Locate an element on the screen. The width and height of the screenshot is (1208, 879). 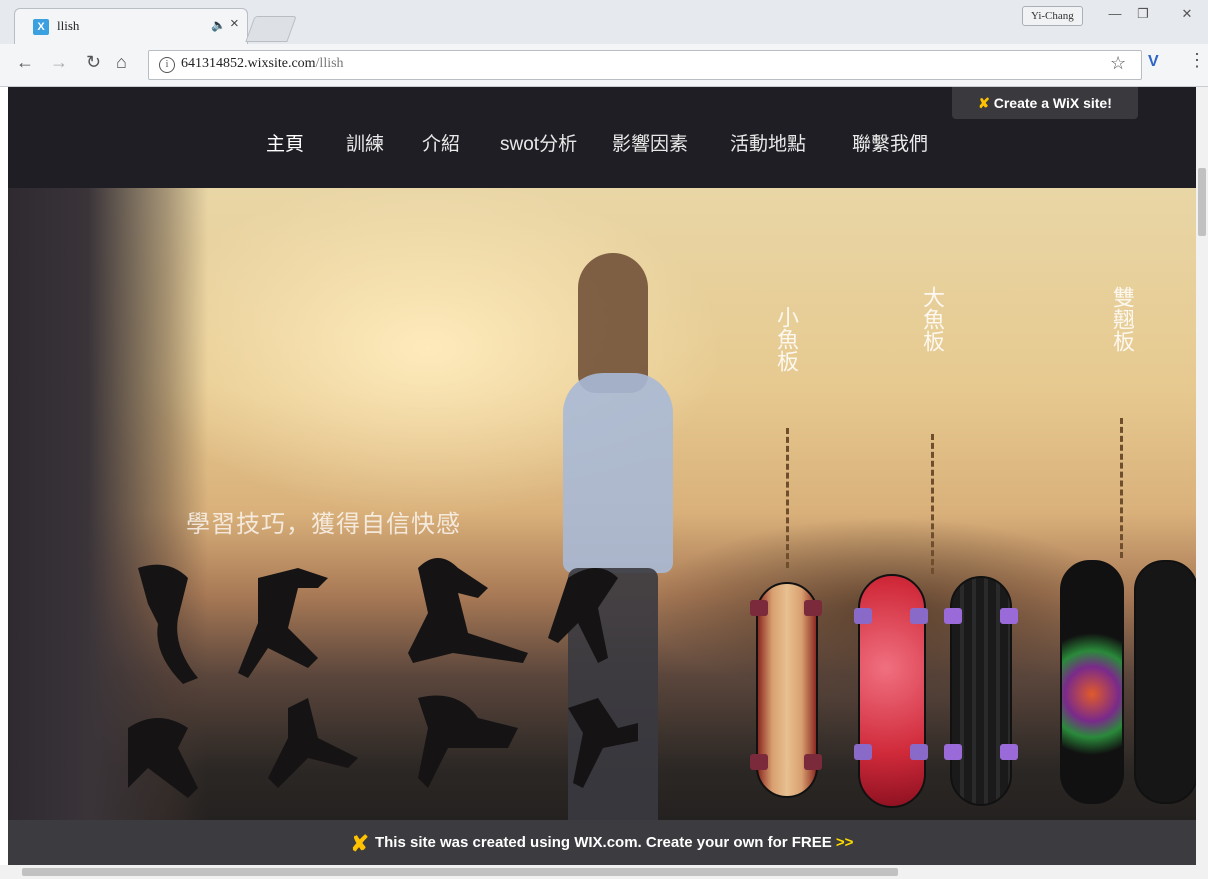
girl-torso is located at coordinates (618, 473).